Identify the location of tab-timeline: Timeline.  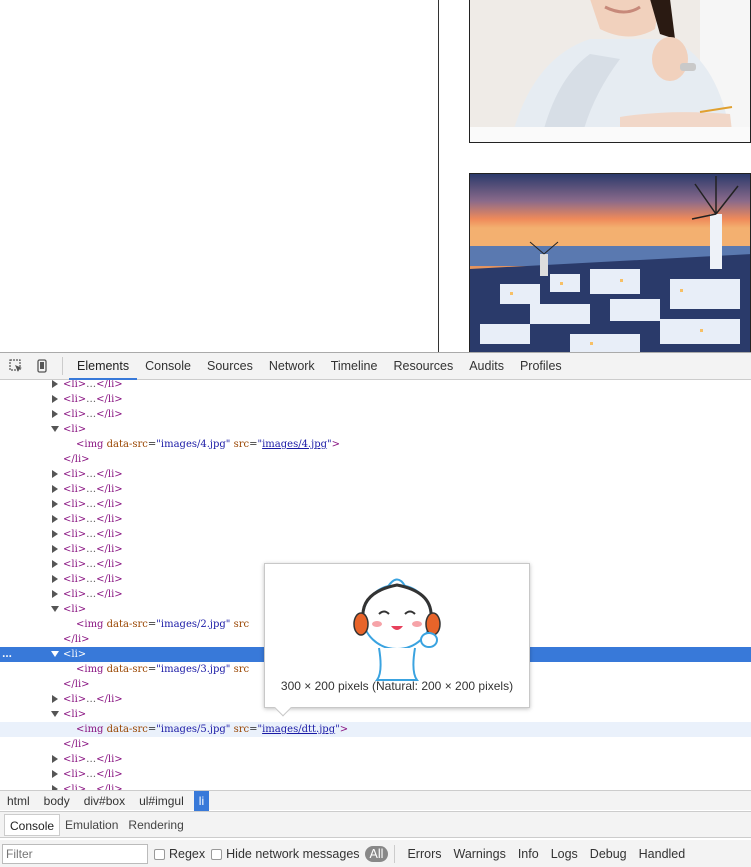
(354, 366).